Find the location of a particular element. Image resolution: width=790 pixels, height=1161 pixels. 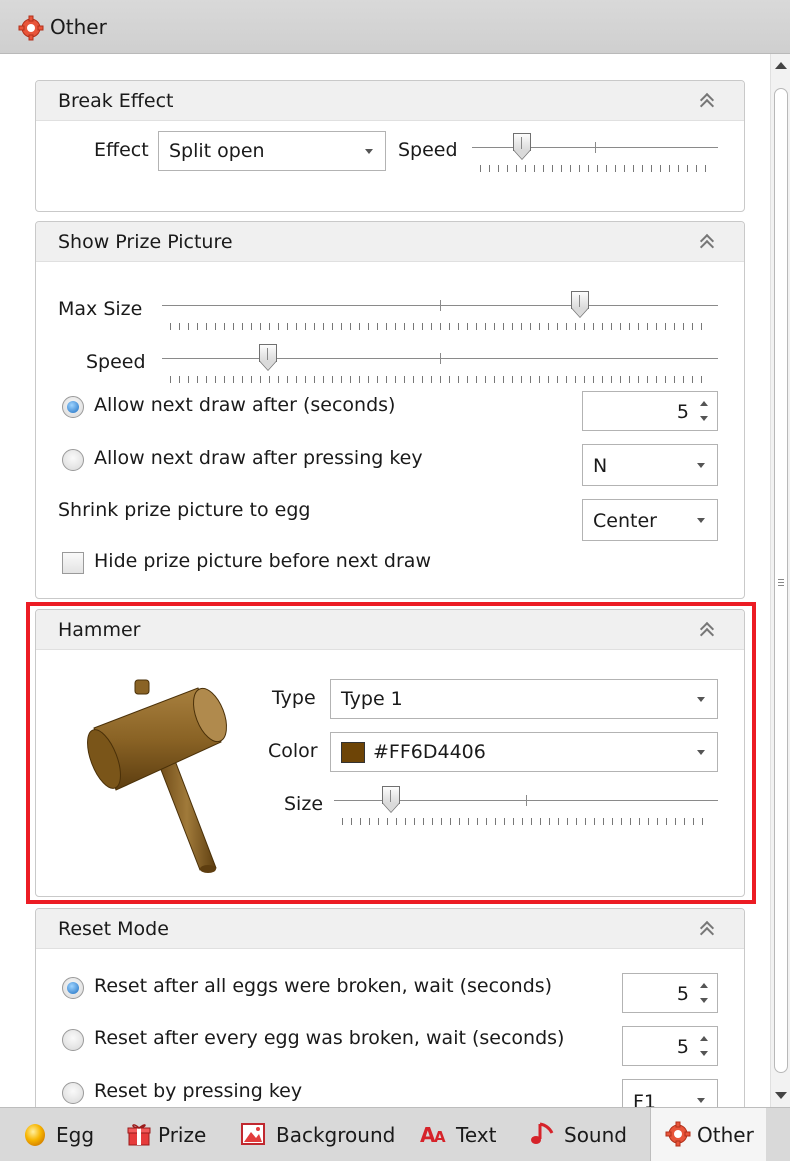

prize-speed-label: Speed is located at coordinates (116, 362).